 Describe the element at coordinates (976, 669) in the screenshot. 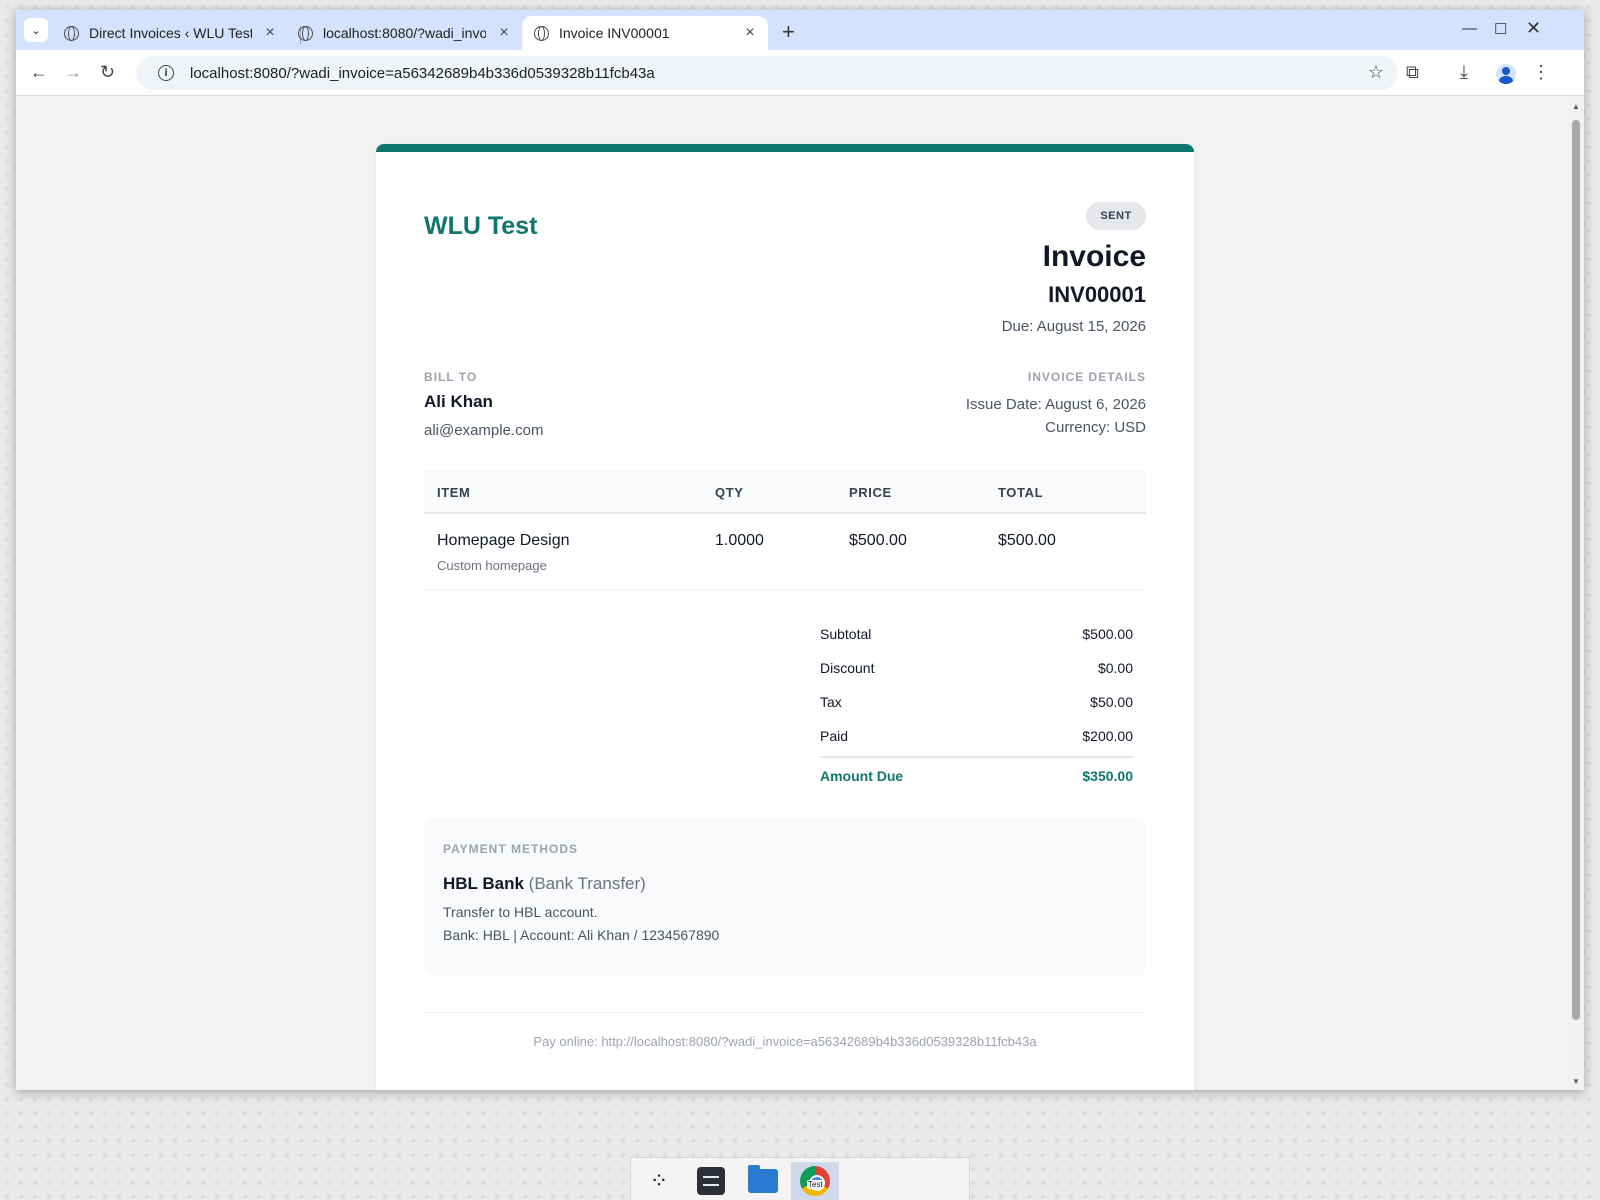

I see `discount-row: Discount $0.00` at that location.